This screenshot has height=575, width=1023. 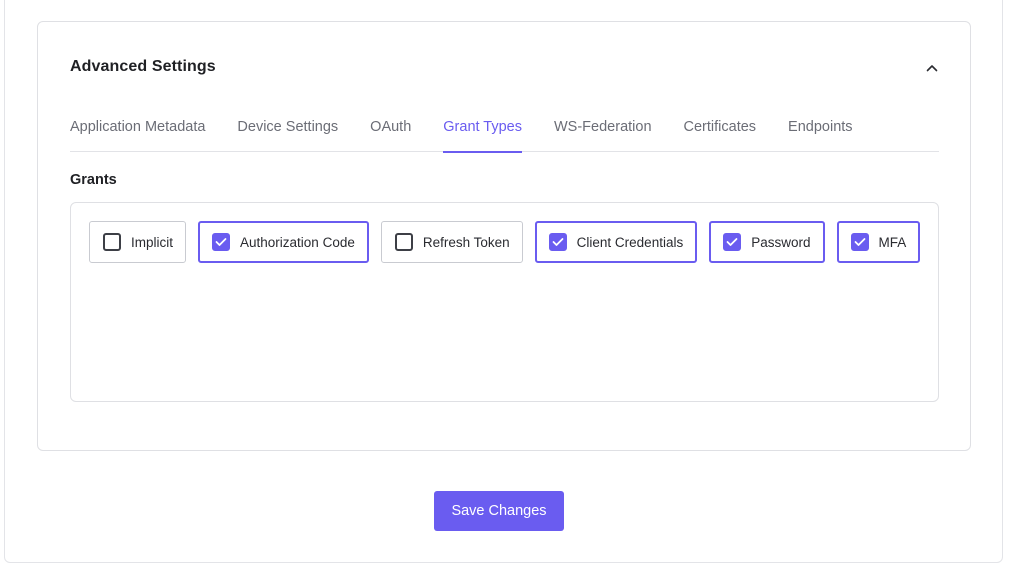 I want to click on tab-certificates: Certificates, so click(x=720, y=130).